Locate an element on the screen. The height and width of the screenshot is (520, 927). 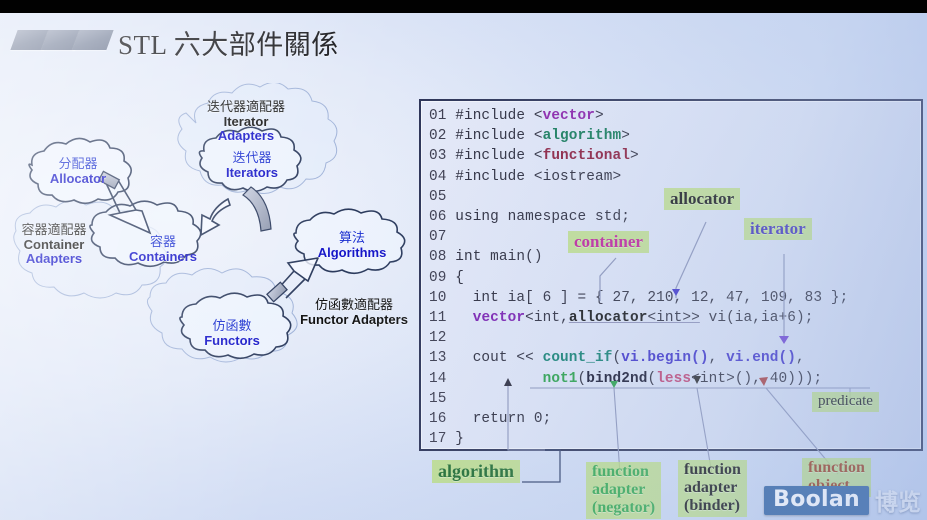
node-functors: 仿函數 Functors is located at coordinates (232, 333).